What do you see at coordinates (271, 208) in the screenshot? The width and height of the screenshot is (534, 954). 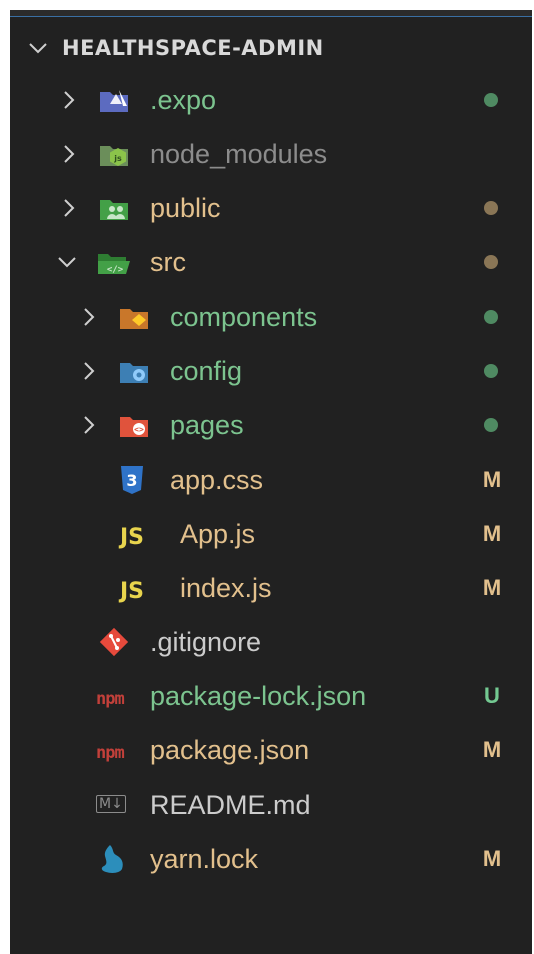 I see `tree-item-public: public` at bounding box center [271, 208].